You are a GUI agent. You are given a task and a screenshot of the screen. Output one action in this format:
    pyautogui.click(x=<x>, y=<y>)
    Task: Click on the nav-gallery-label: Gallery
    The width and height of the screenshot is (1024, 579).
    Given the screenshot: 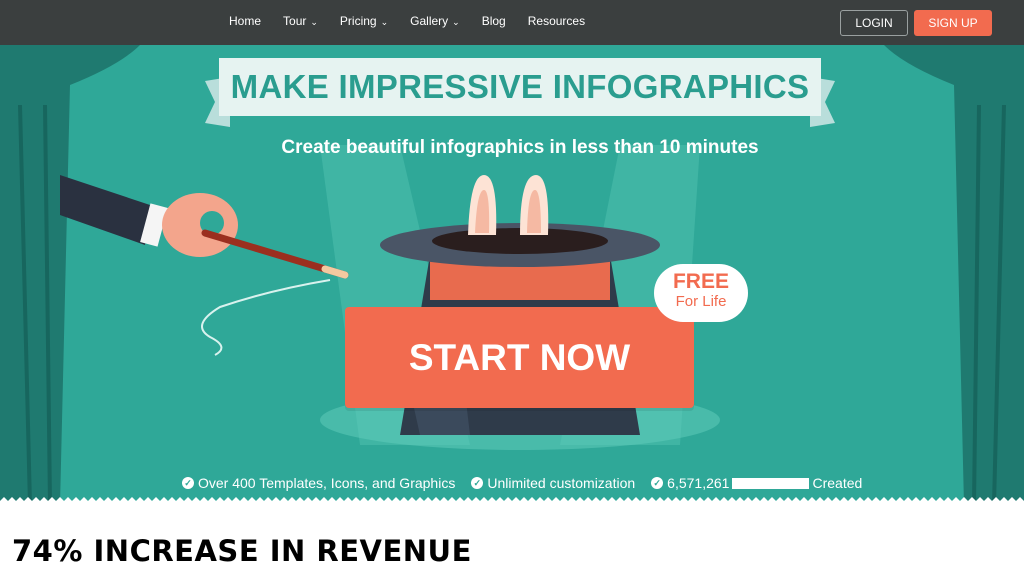 What is the action you would take?
    pyautogui.click(x=429, y=21)
    